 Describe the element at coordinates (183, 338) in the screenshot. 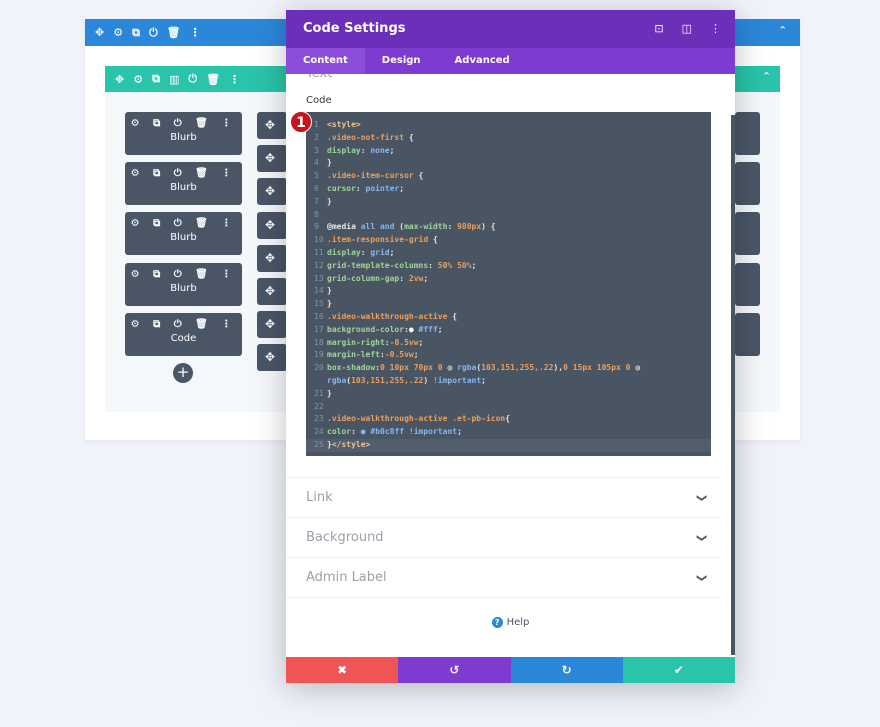

I see `module-label: Code` at that location.